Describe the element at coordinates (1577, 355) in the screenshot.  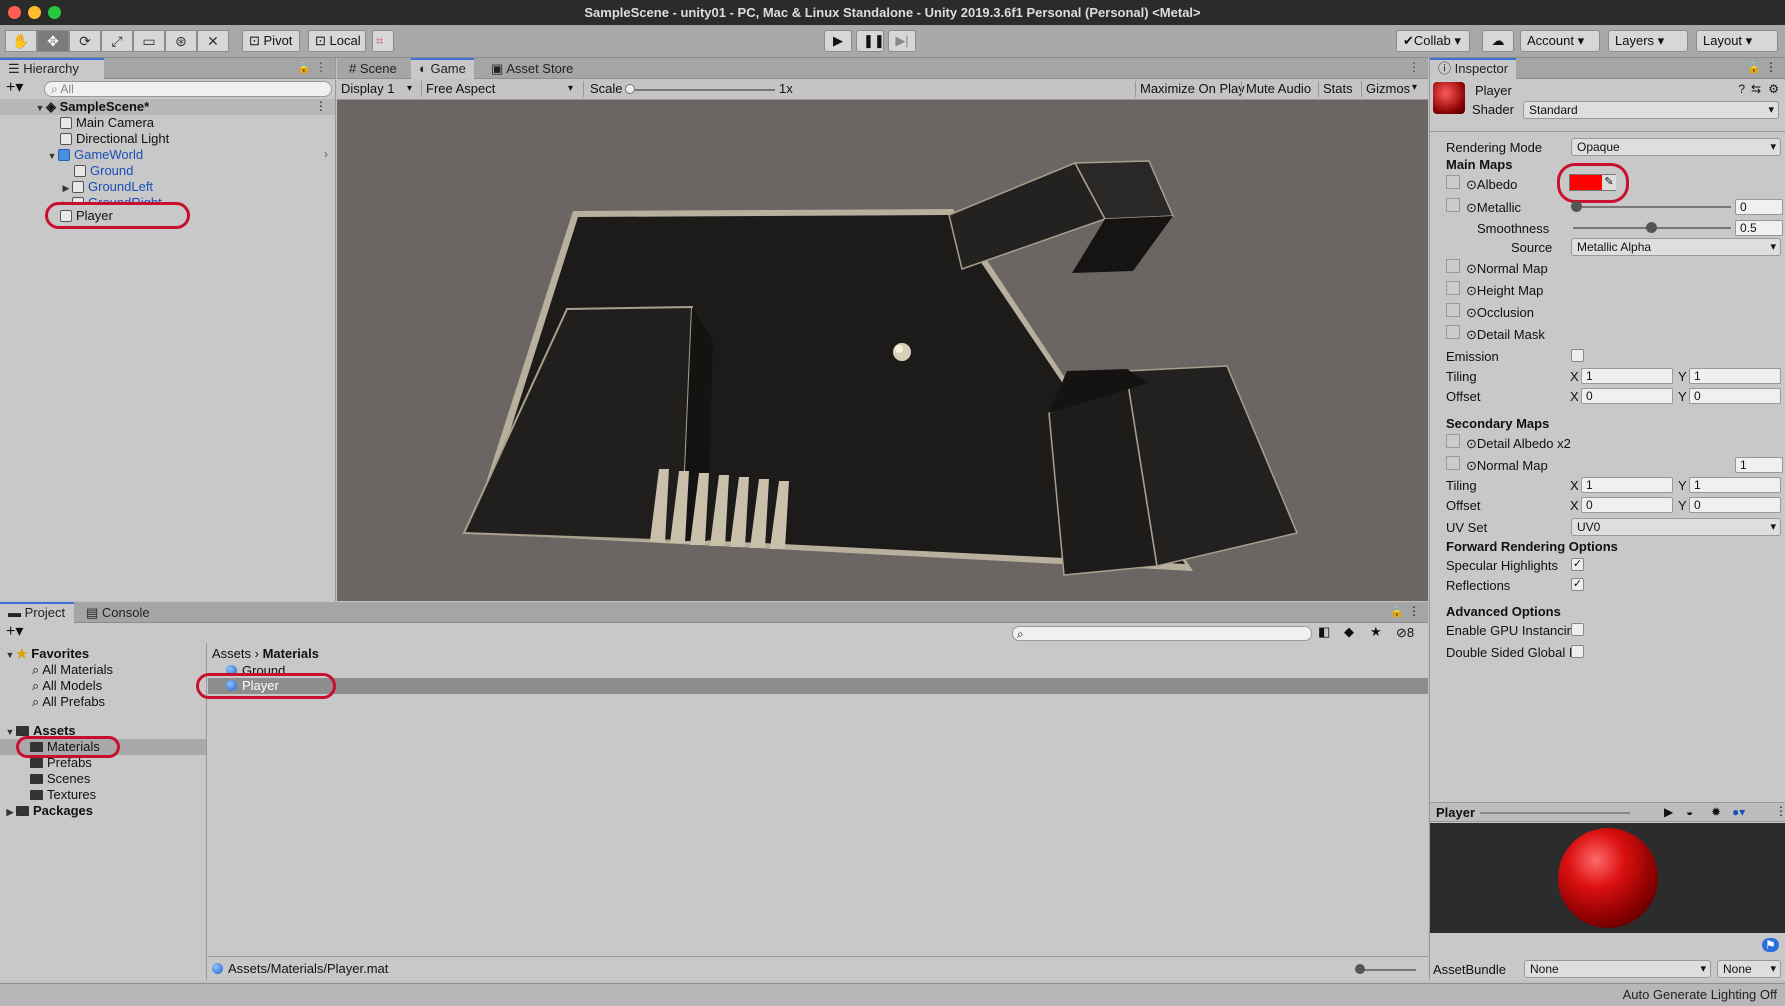
I see `emission-checkbox` at that location.